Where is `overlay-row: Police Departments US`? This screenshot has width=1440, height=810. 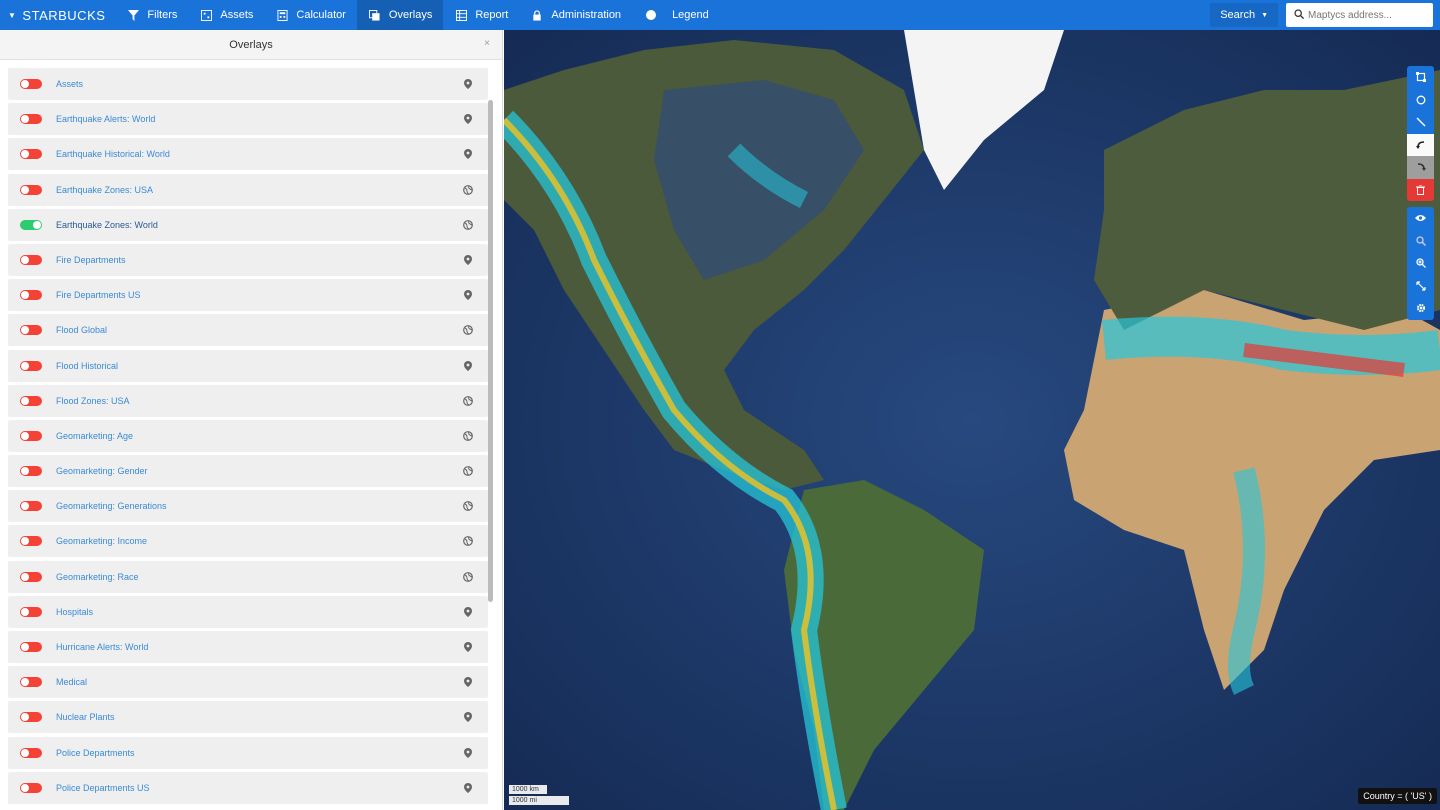 overlay-row: Police Departments US is located at coordinates (248, 787).